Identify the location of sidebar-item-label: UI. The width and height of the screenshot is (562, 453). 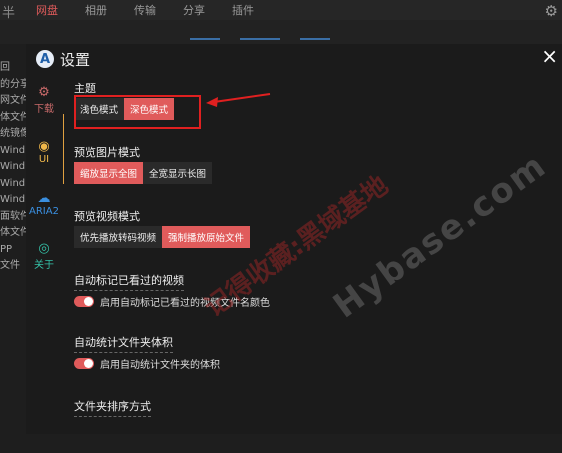
(44, 159).